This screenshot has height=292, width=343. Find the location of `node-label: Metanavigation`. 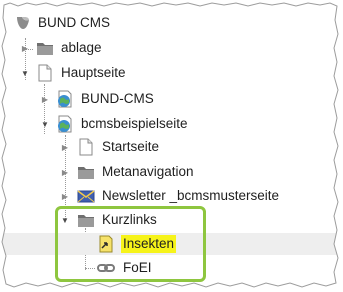

node-label: Metanavigation is located at coordinates (148, 171).